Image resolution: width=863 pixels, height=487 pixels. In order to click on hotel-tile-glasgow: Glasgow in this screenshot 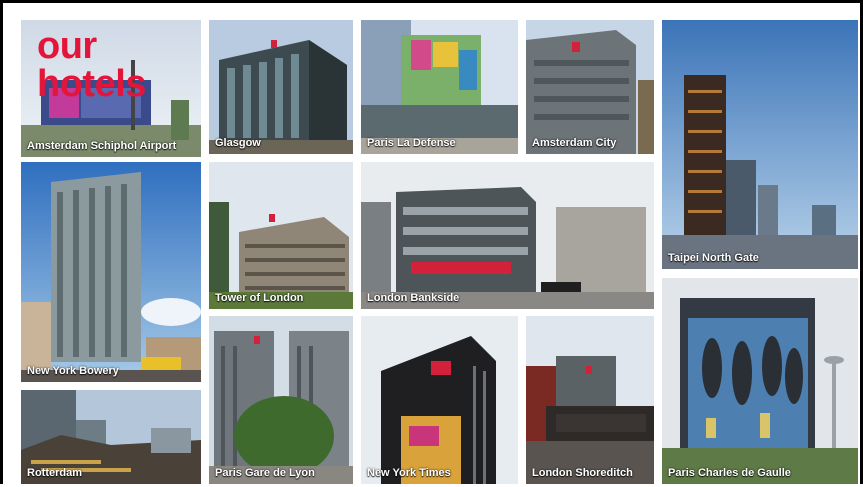, I will do `click(281, 87)`.